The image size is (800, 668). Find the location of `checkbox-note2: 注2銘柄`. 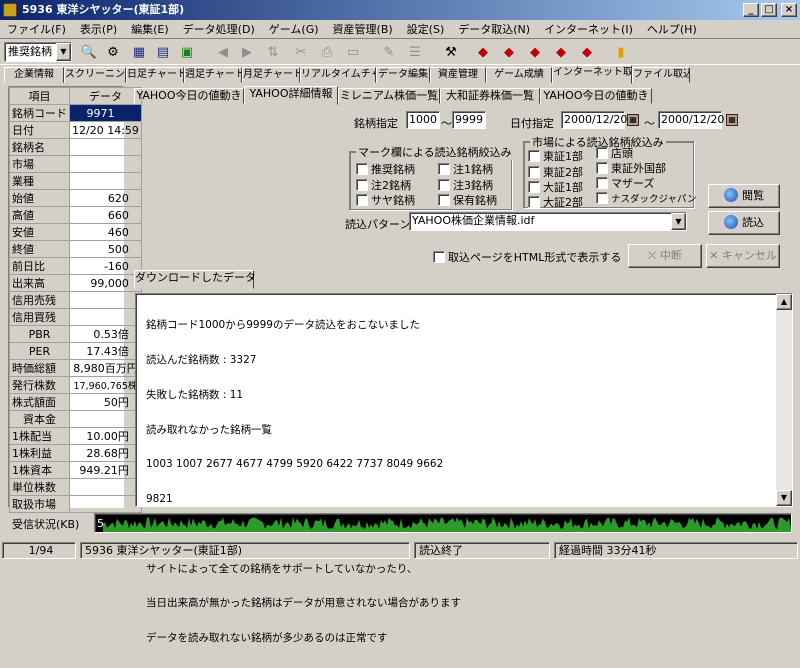

checkbox-note2: 注2銘柄 is located at coordinates (383, 185).